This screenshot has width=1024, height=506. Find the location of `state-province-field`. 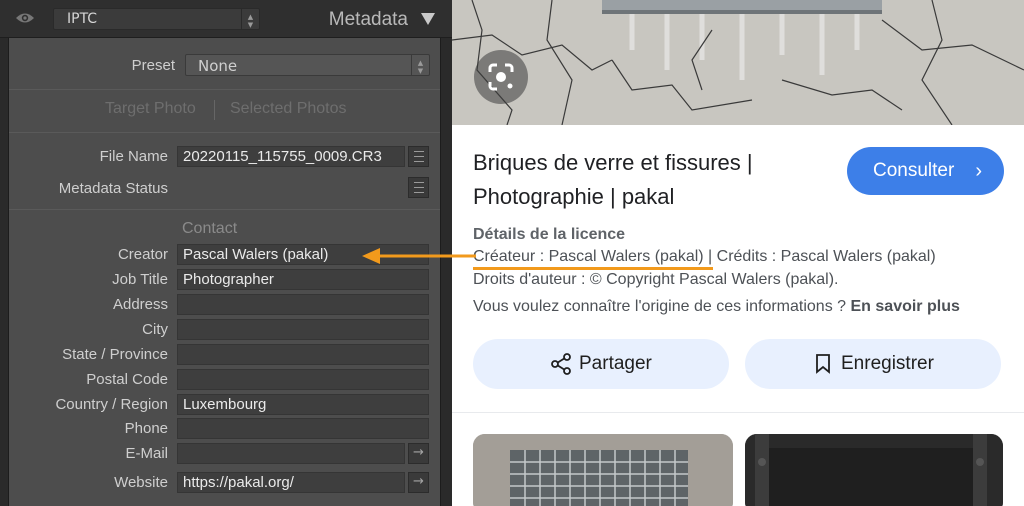

state-province-field is located at coordinates (303, 354).